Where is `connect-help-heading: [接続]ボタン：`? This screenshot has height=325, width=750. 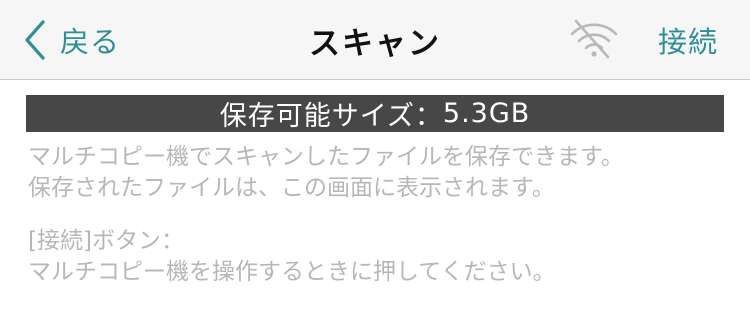 connect-help-heading: [接続]ボタン： is located at coordinates (106, 241).